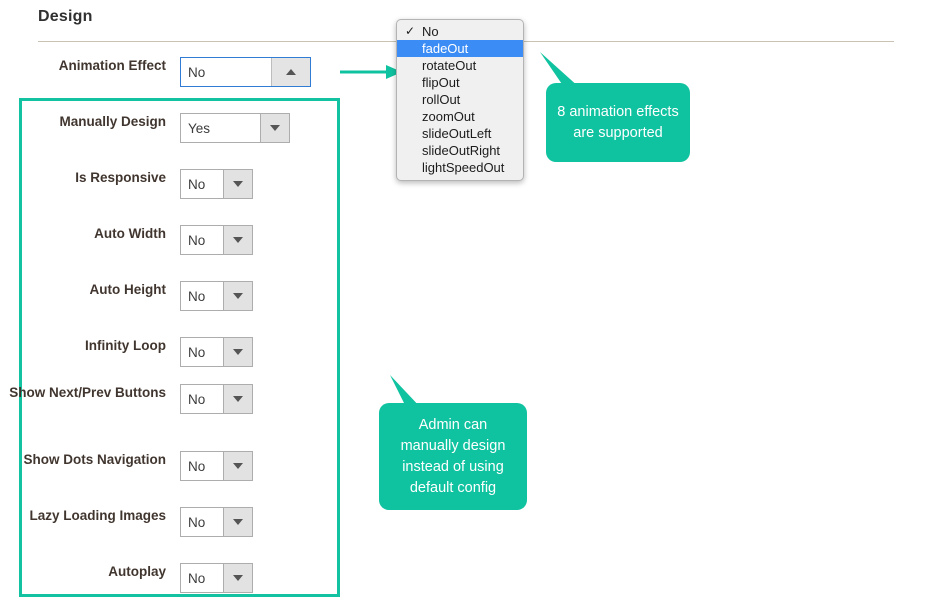 This screenshot has width=933, height=604. I want to click on field-label: Auto Width, so click(130, 233).